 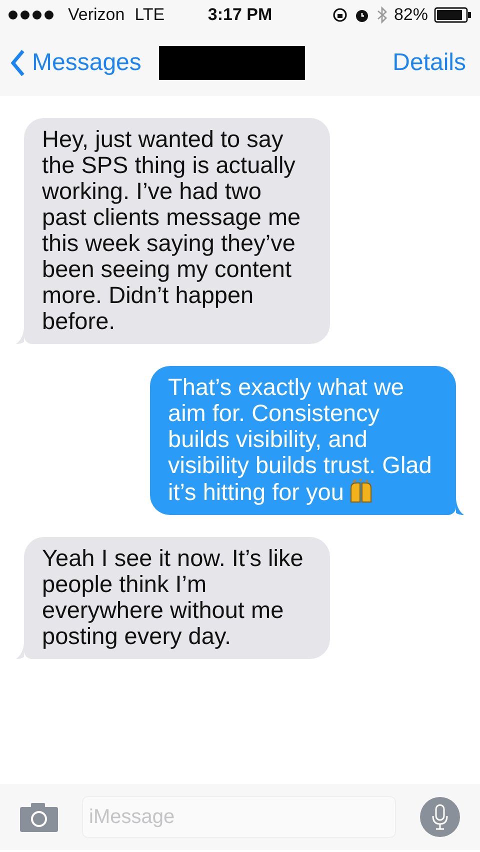 What do you see at coordinates (362, 15) in the screenshot?
I see `alarm-icon` at bounding box center [362, 15].